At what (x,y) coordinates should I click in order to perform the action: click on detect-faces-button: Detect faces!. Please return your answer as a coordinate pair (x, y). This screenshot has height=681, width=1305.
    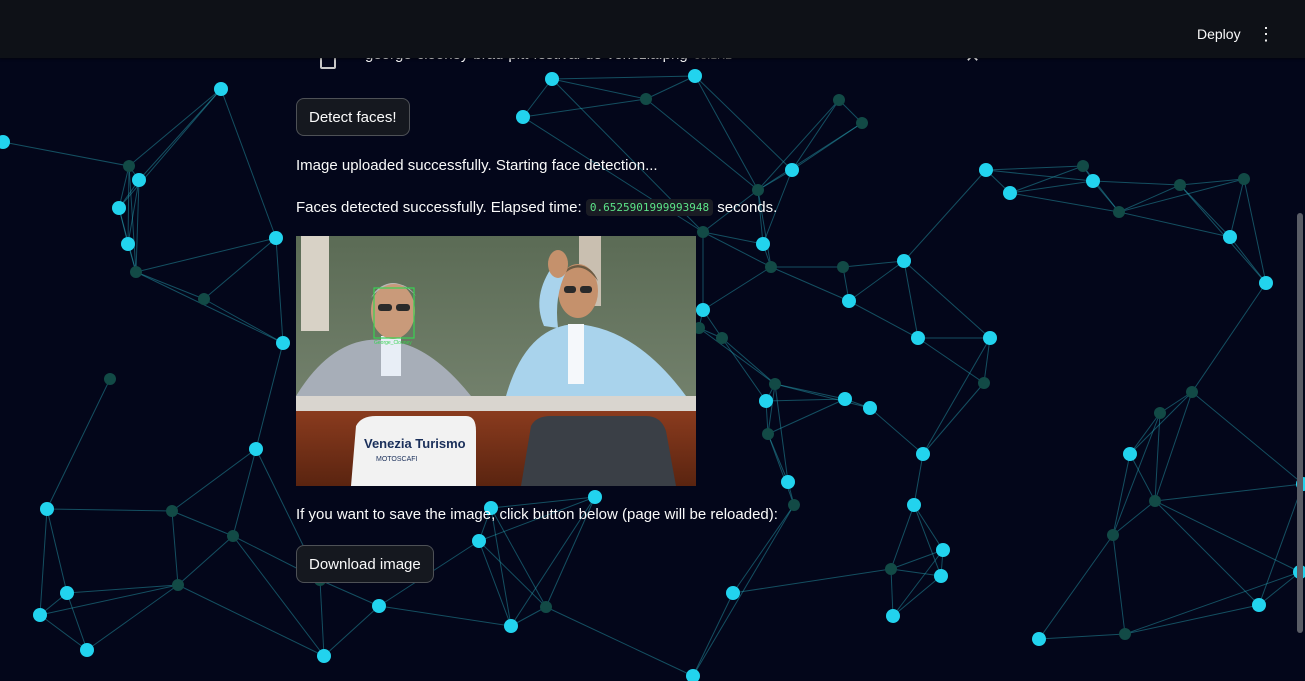
    Looking at the image, I should click on (353, 117).